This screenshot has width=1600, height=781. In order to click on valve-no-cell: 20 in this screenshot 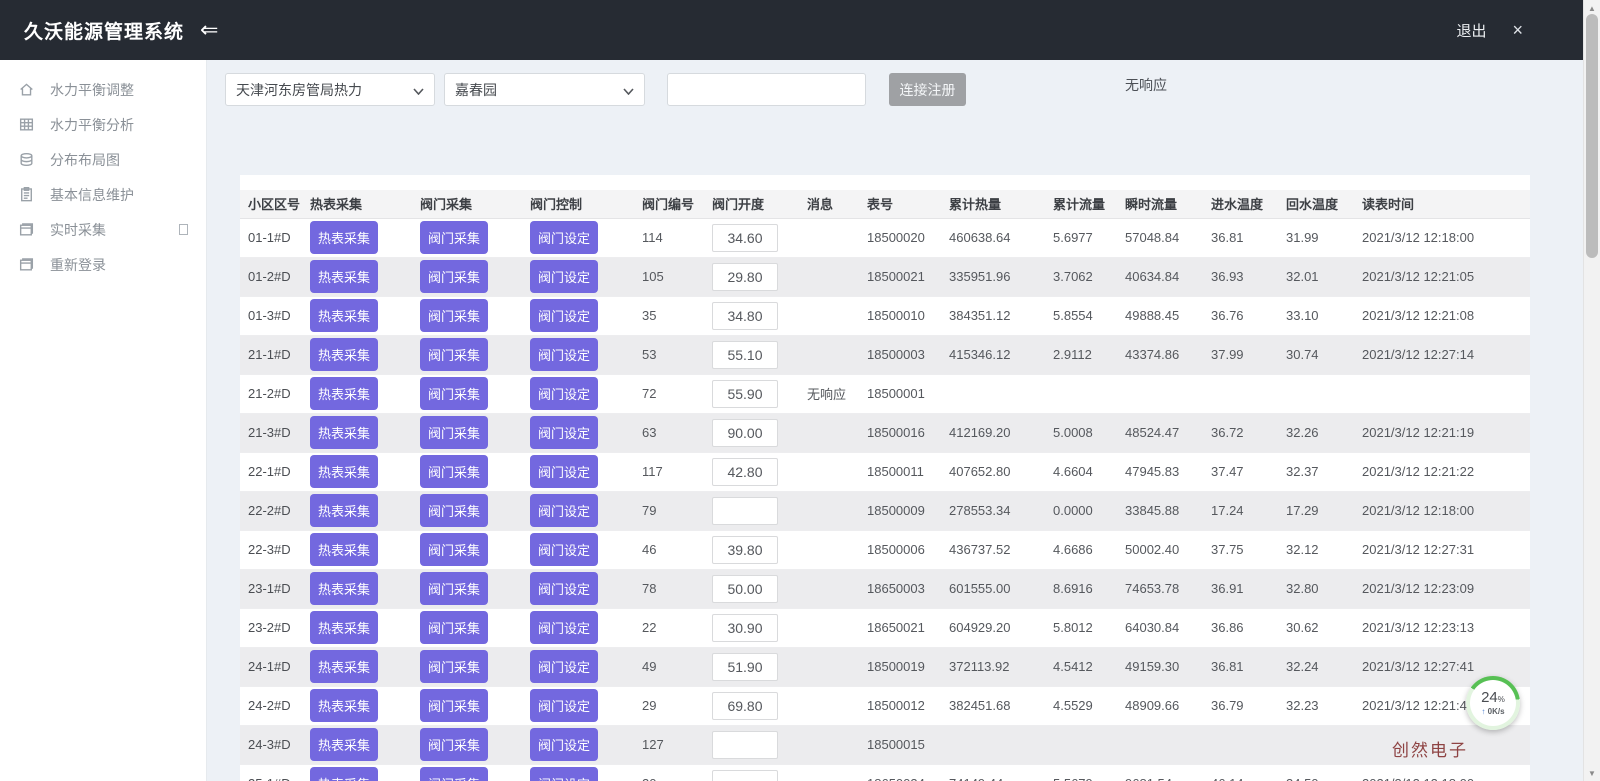, I will do `click(671, 772)`.